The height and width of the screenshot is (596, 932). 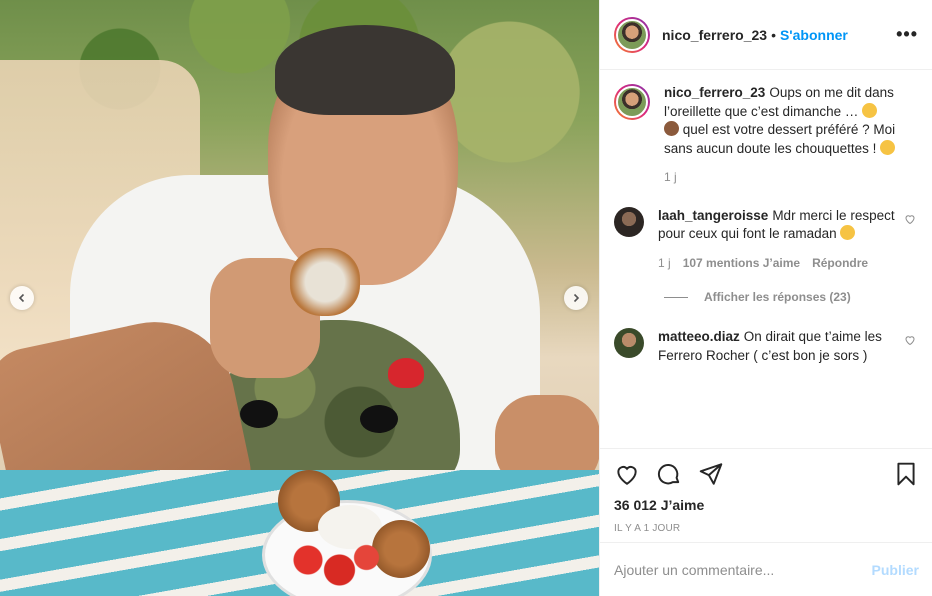 I want to click on caption-username: nico_ferrero_23, so click(x=714, y=92).